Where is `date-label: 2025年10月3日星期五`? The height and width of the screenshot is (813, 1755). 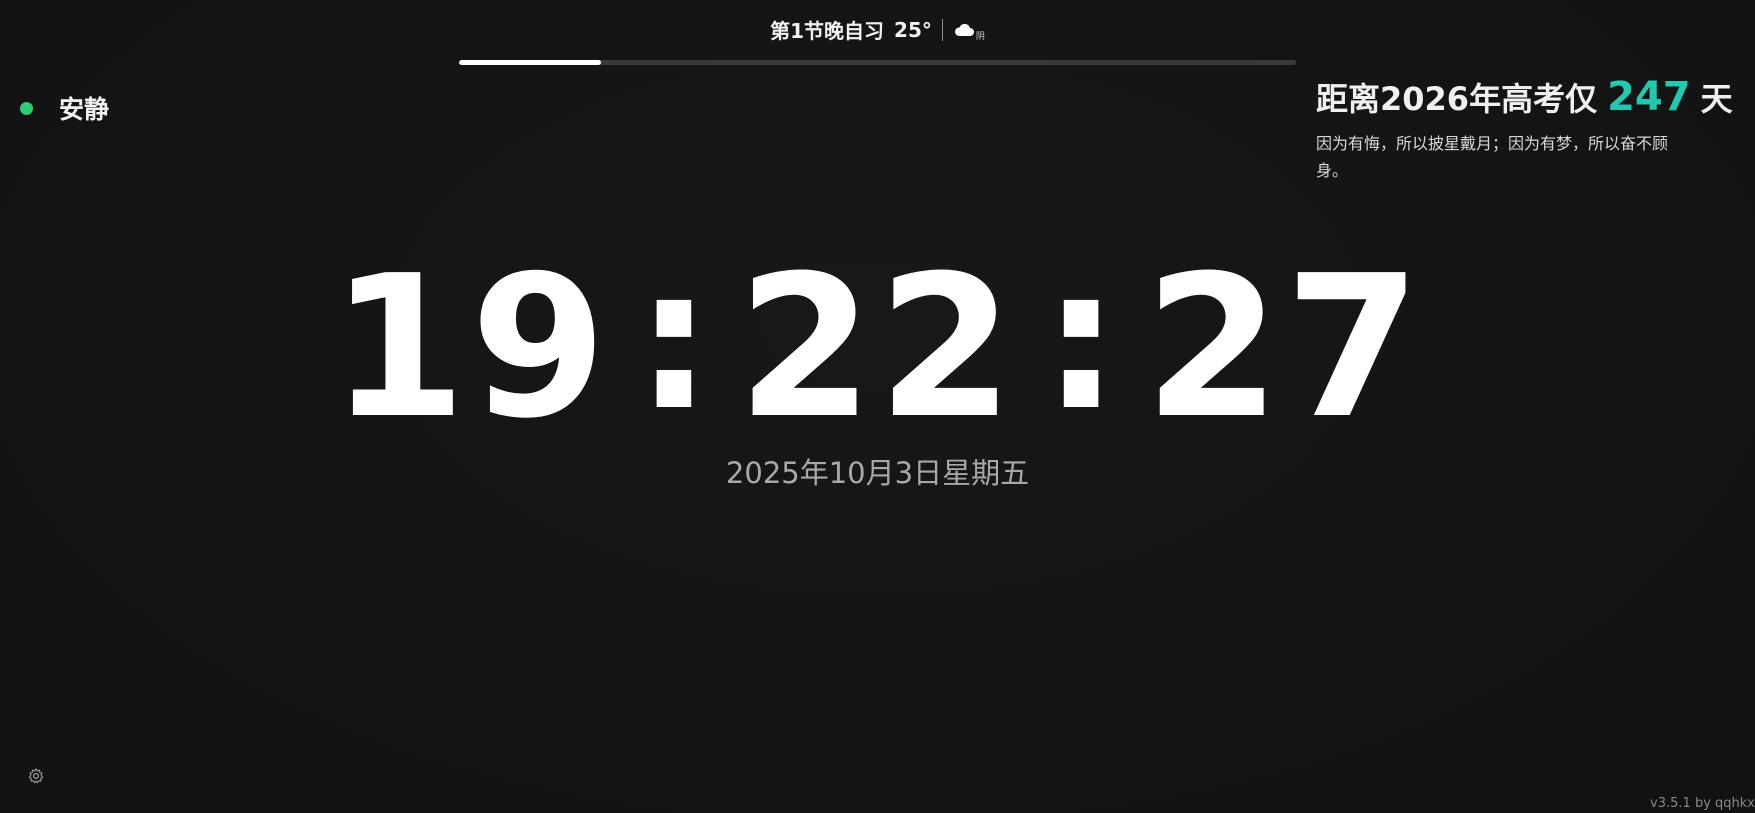 date-label: 2025年10月3日星期五 is located at coordinates (877, 473).